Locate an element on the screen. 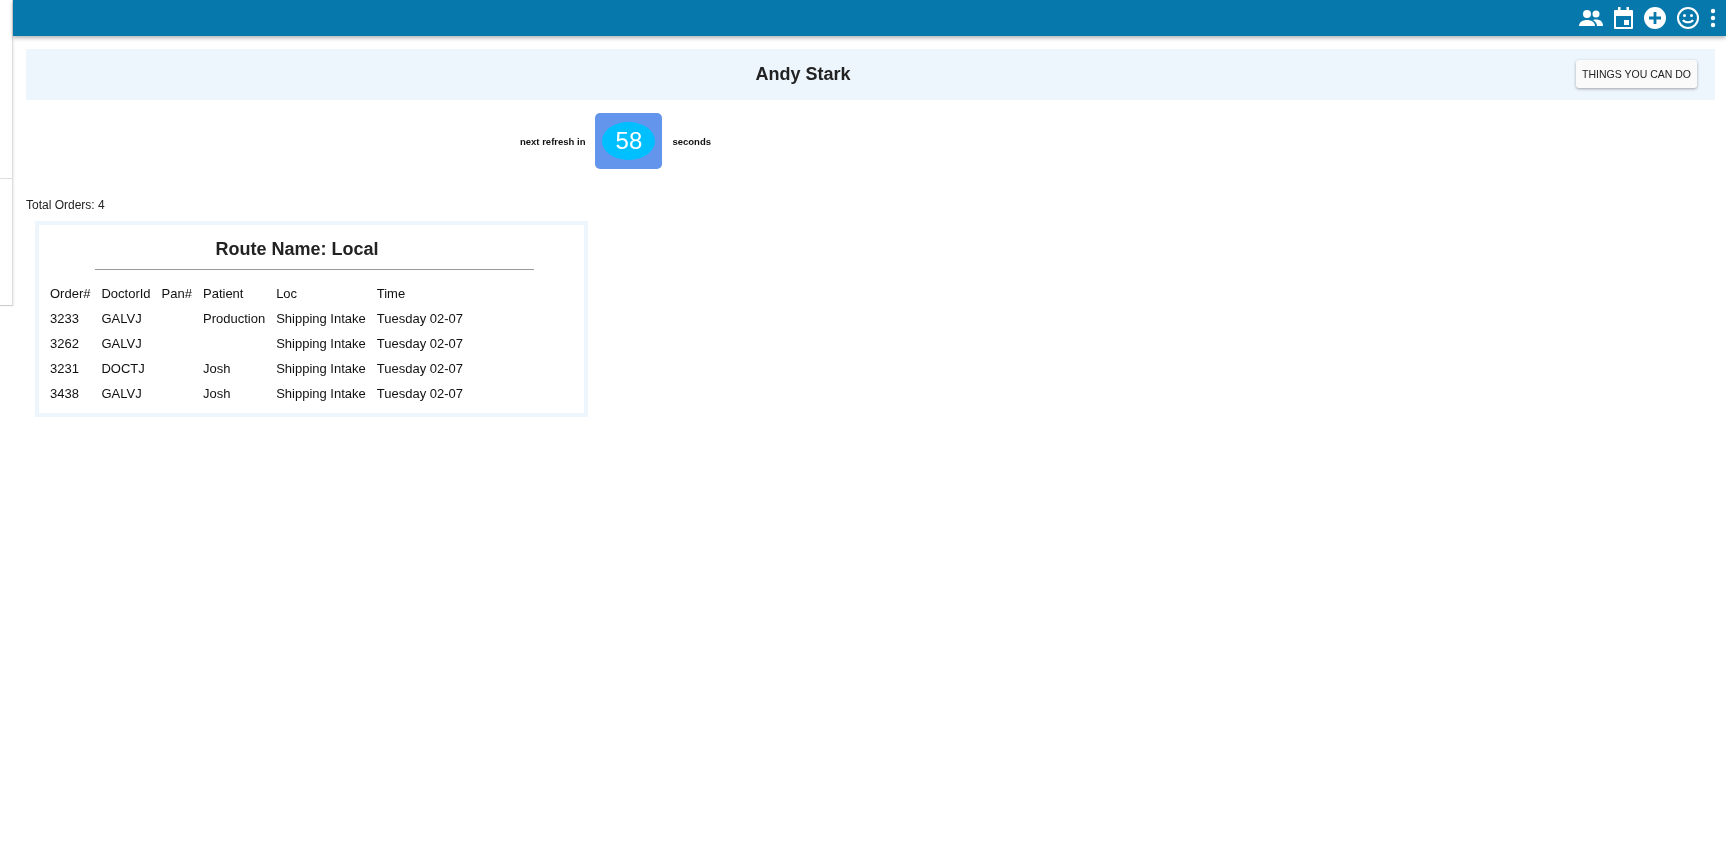 The height and width of the screenshot is (858, 1726). table-cell-text: 3231 is located at coordinates (64, 368).